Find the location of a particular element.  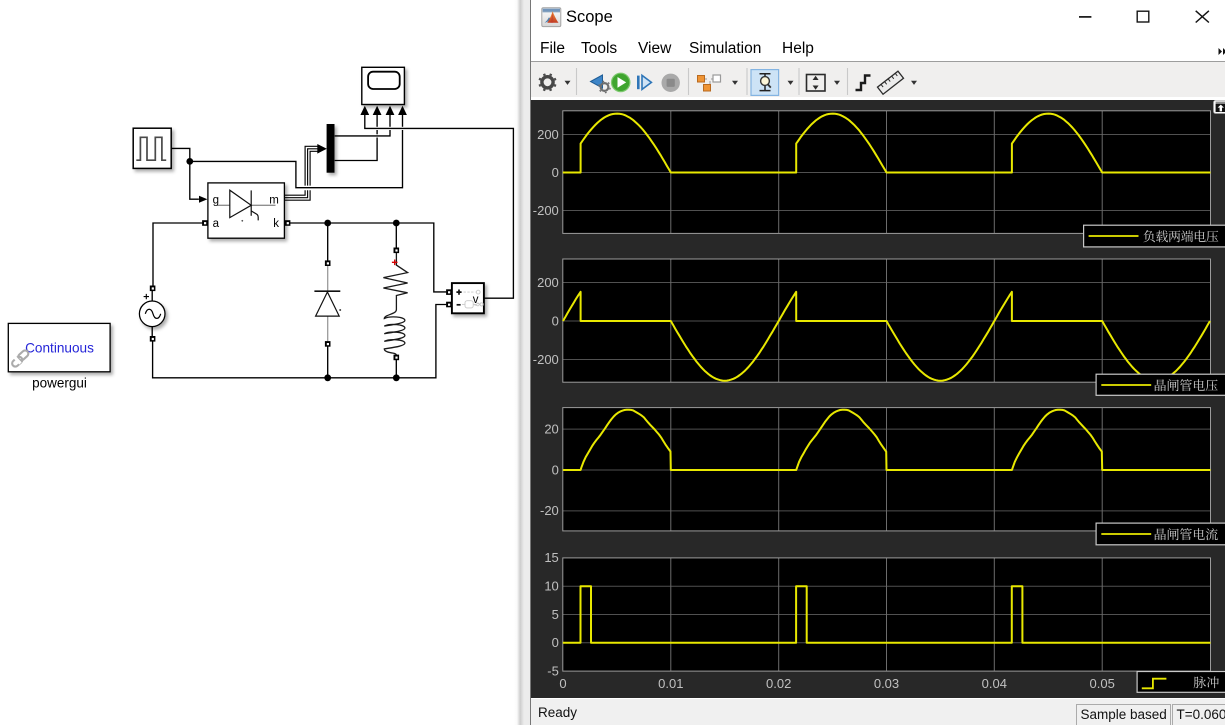

svg-text: 10 is located at coordinates (551, 586).